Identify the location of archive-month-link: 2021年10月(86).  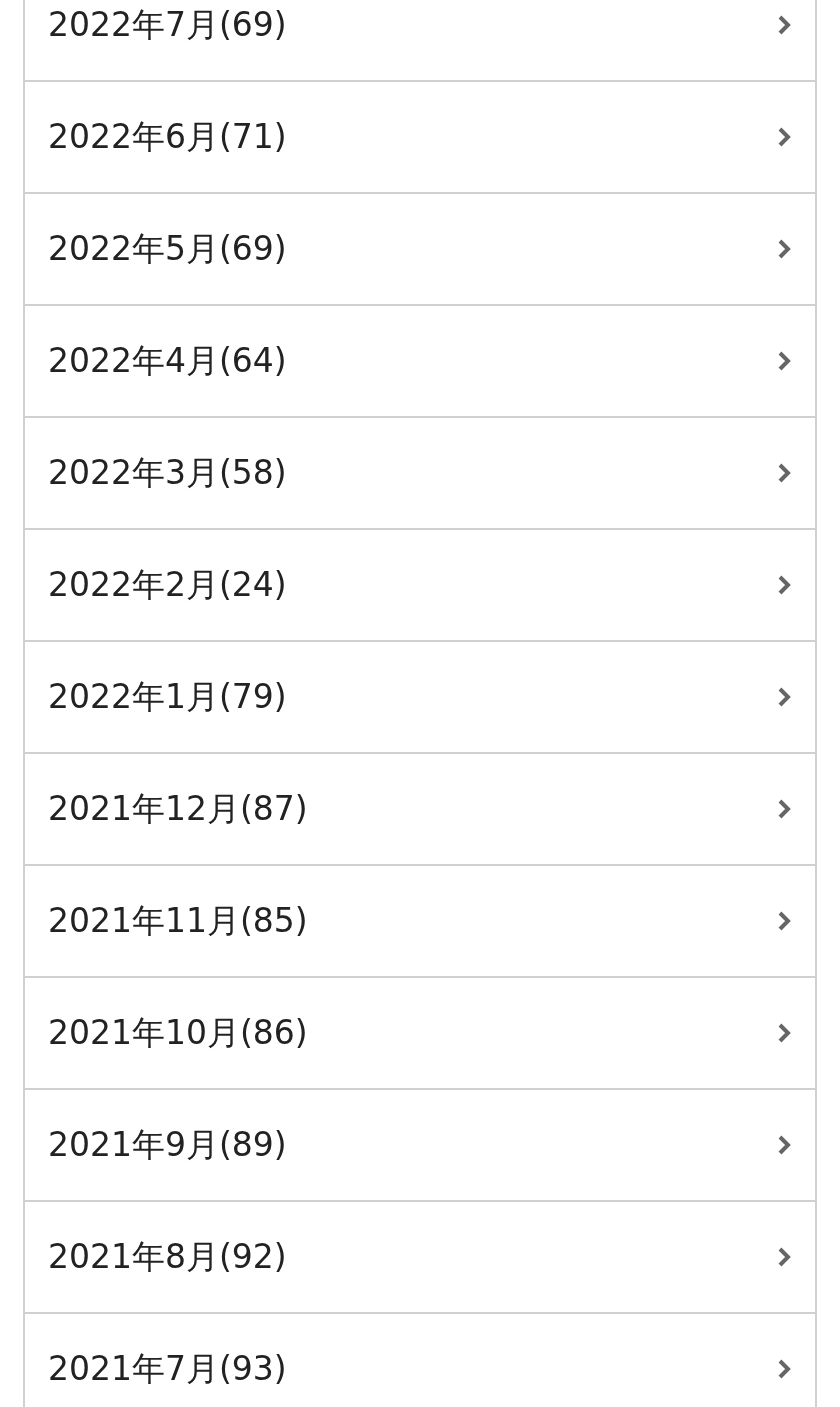
(420, 1034).